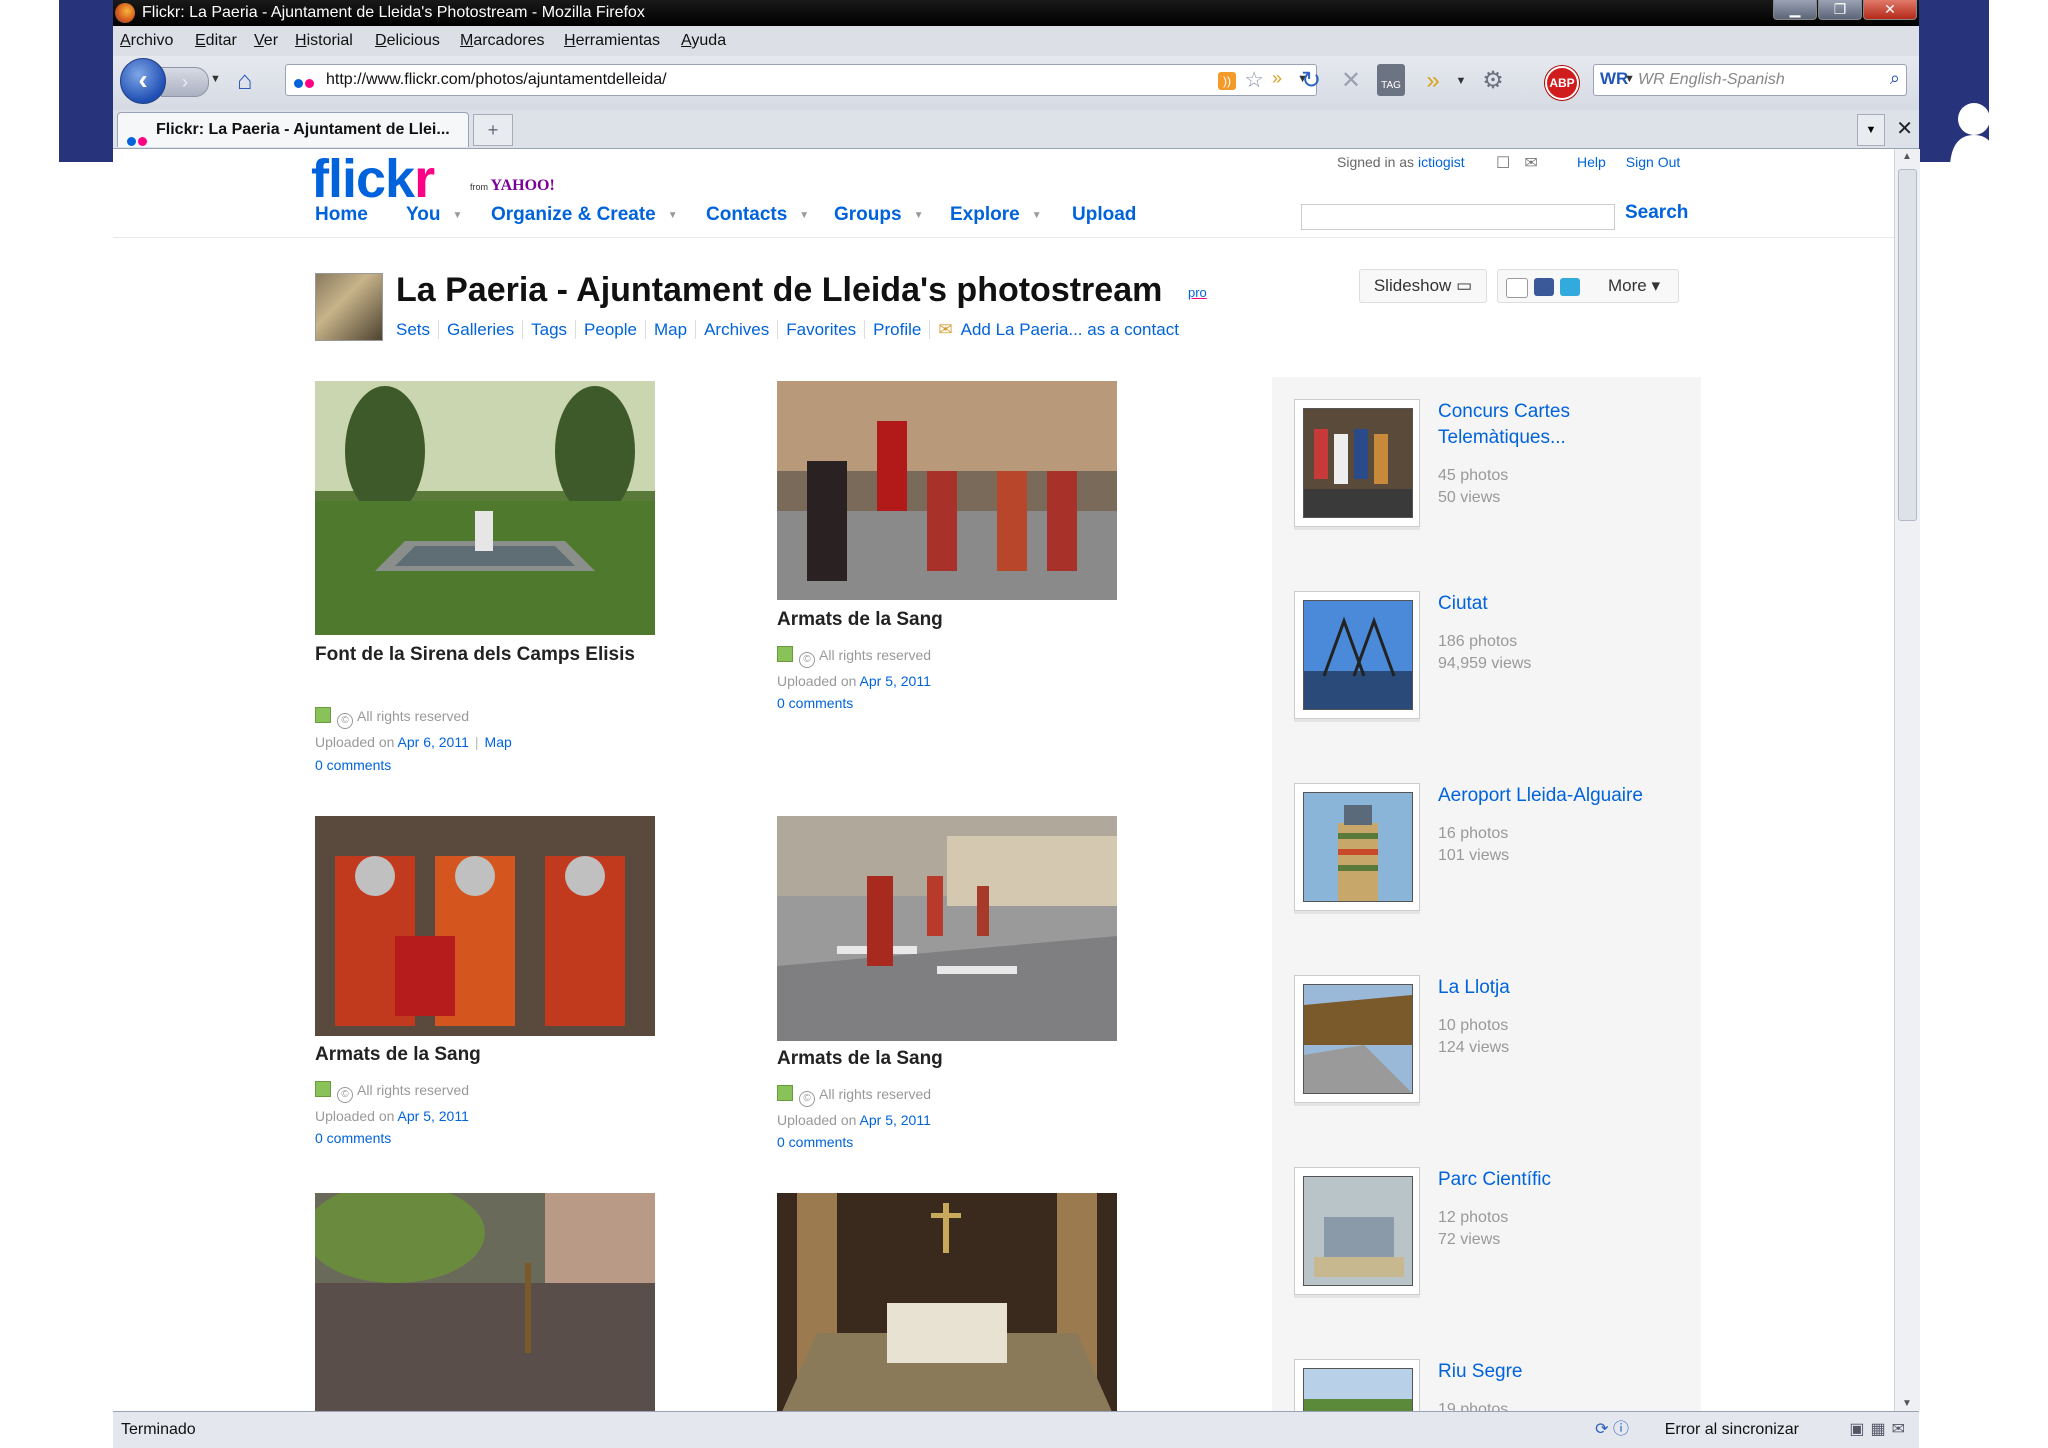 The width and height of the screenshot is (2048, 1448). I want to click on adblock-plus-icon: ABP, so click(1562, 83).